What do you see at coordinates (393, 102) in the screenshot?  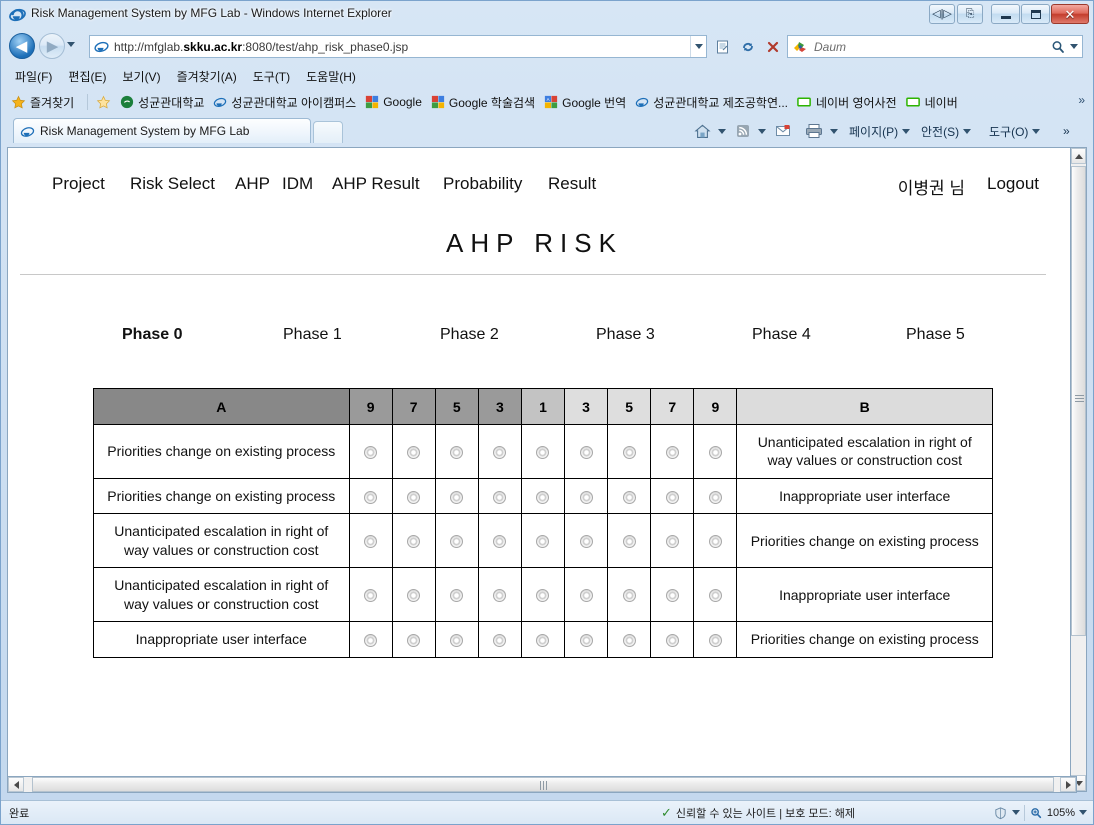 I see `favorite-item-google: Google` at bounding box center [393, 102].